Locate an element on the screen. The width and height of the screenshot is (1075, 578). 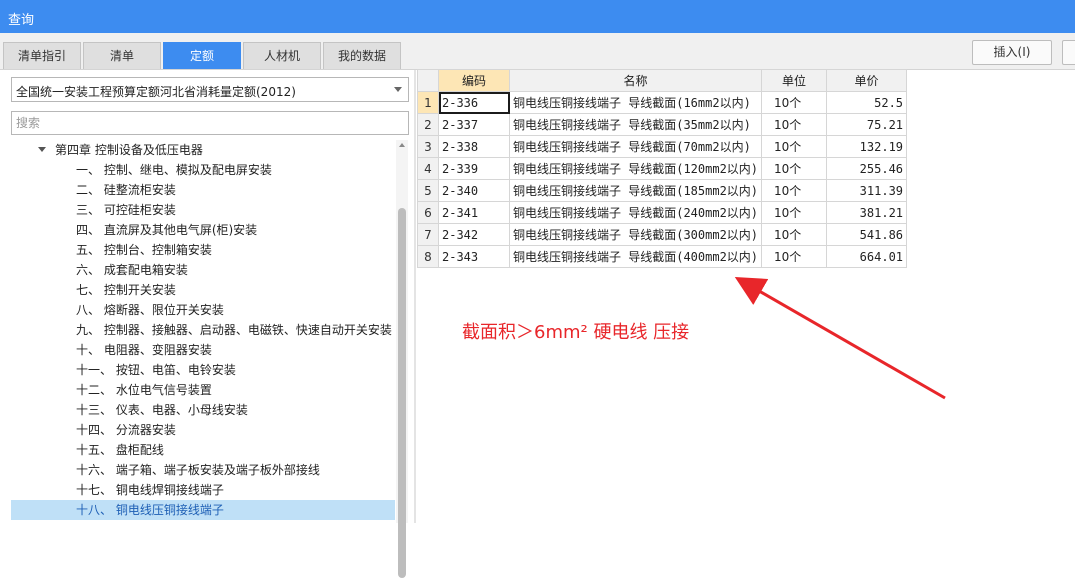
annotation-arrow is located at coordinates (840, 338).